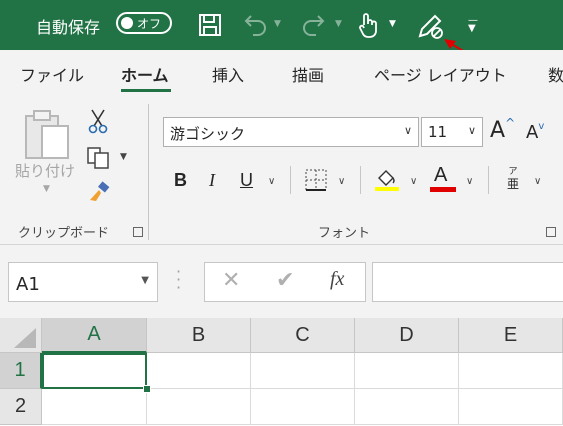 The width and height of the screenshot is (563, 426). Describe the element at coordinates (452, 132) in the screenshot. I see `font-size-select: 11 ∨` at that location.